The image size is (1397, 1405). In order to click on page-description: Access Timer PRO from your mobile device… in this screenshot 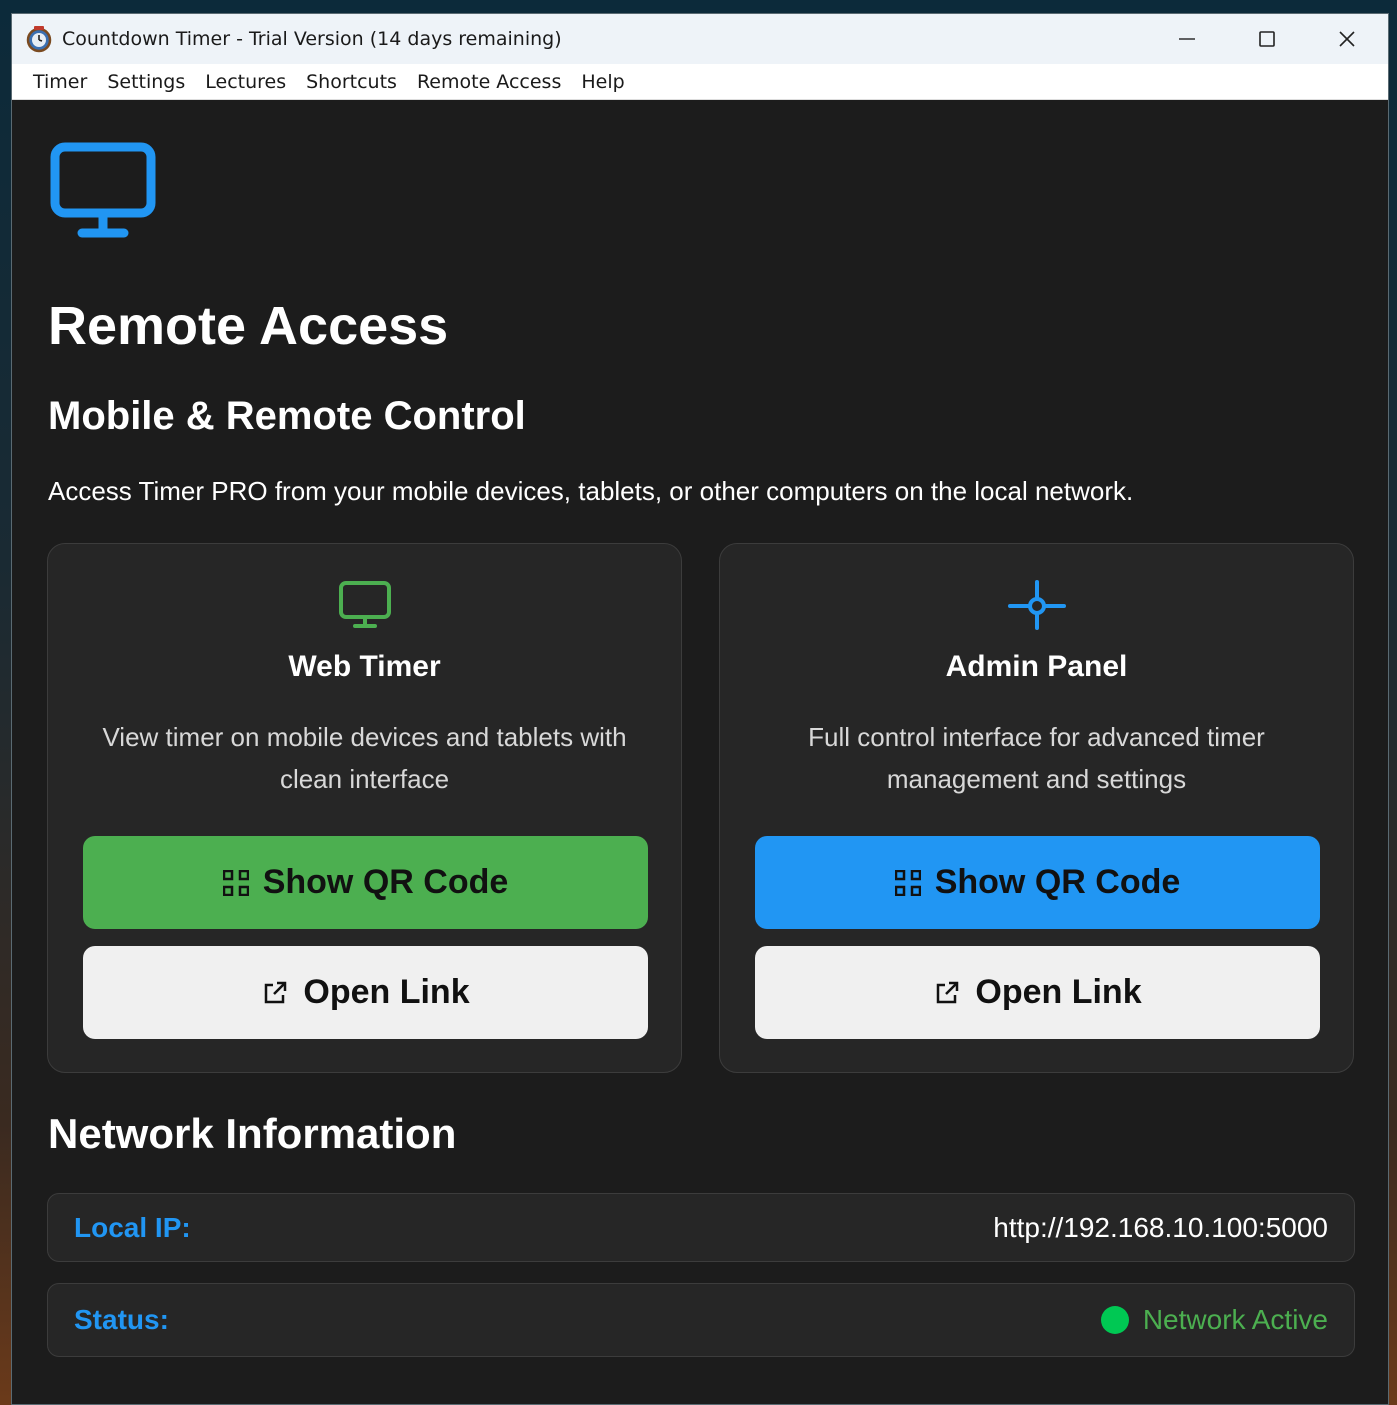, I will do `click(591, 491)`.